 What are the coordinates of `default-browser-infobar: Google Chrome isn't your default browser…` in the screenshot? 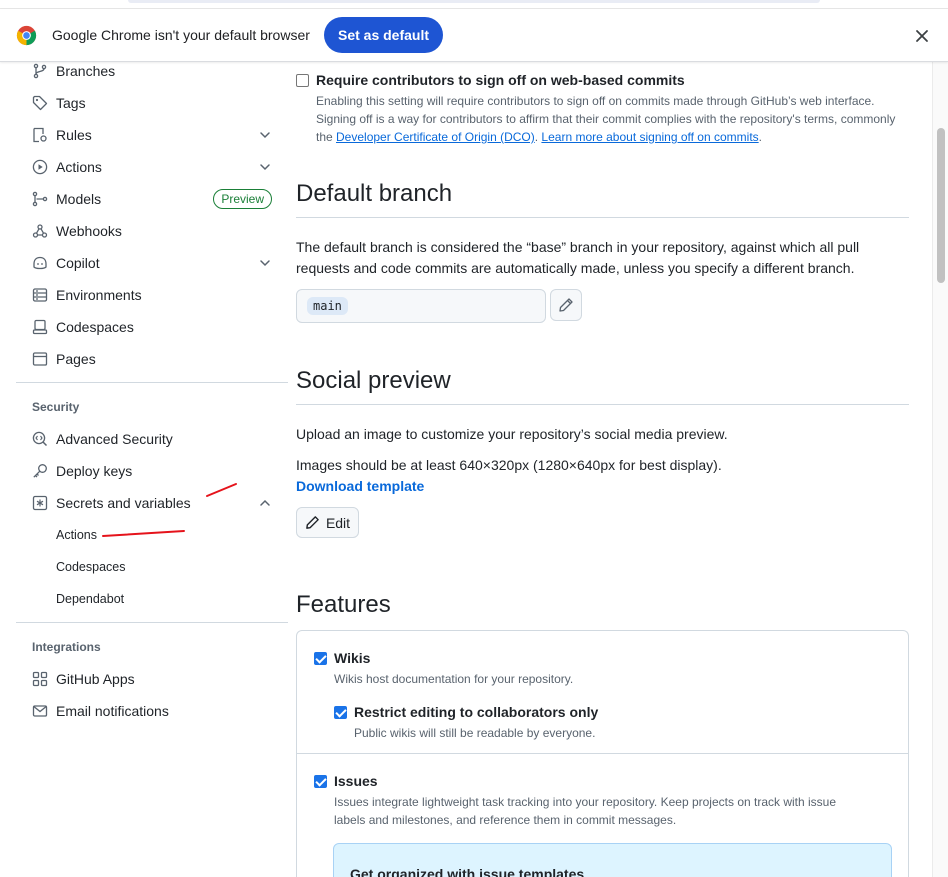 It's located at (474, 35).